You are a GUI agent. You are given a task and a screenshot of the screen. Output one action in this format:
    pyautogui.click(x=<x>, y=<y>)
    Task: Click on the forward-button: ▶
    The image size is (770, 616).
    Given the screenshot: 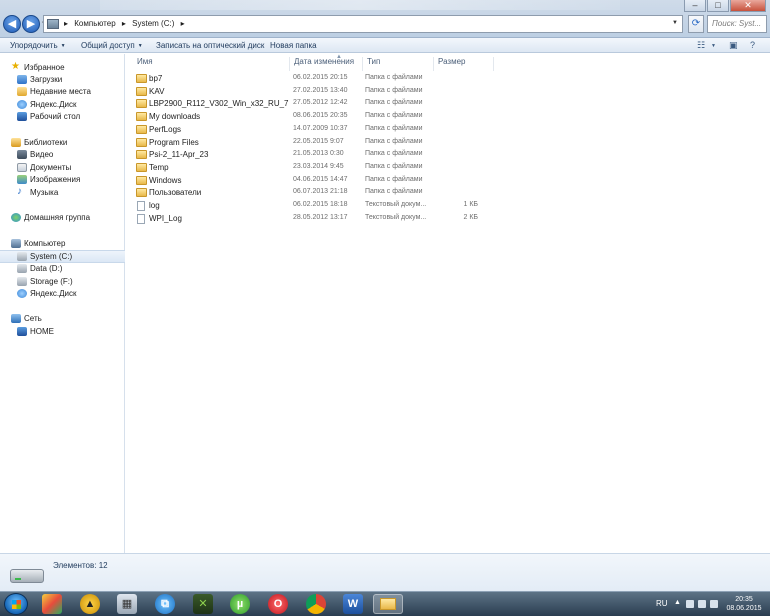 What is the action you would take?
    pyautogui.click(x=31, y=24)
    